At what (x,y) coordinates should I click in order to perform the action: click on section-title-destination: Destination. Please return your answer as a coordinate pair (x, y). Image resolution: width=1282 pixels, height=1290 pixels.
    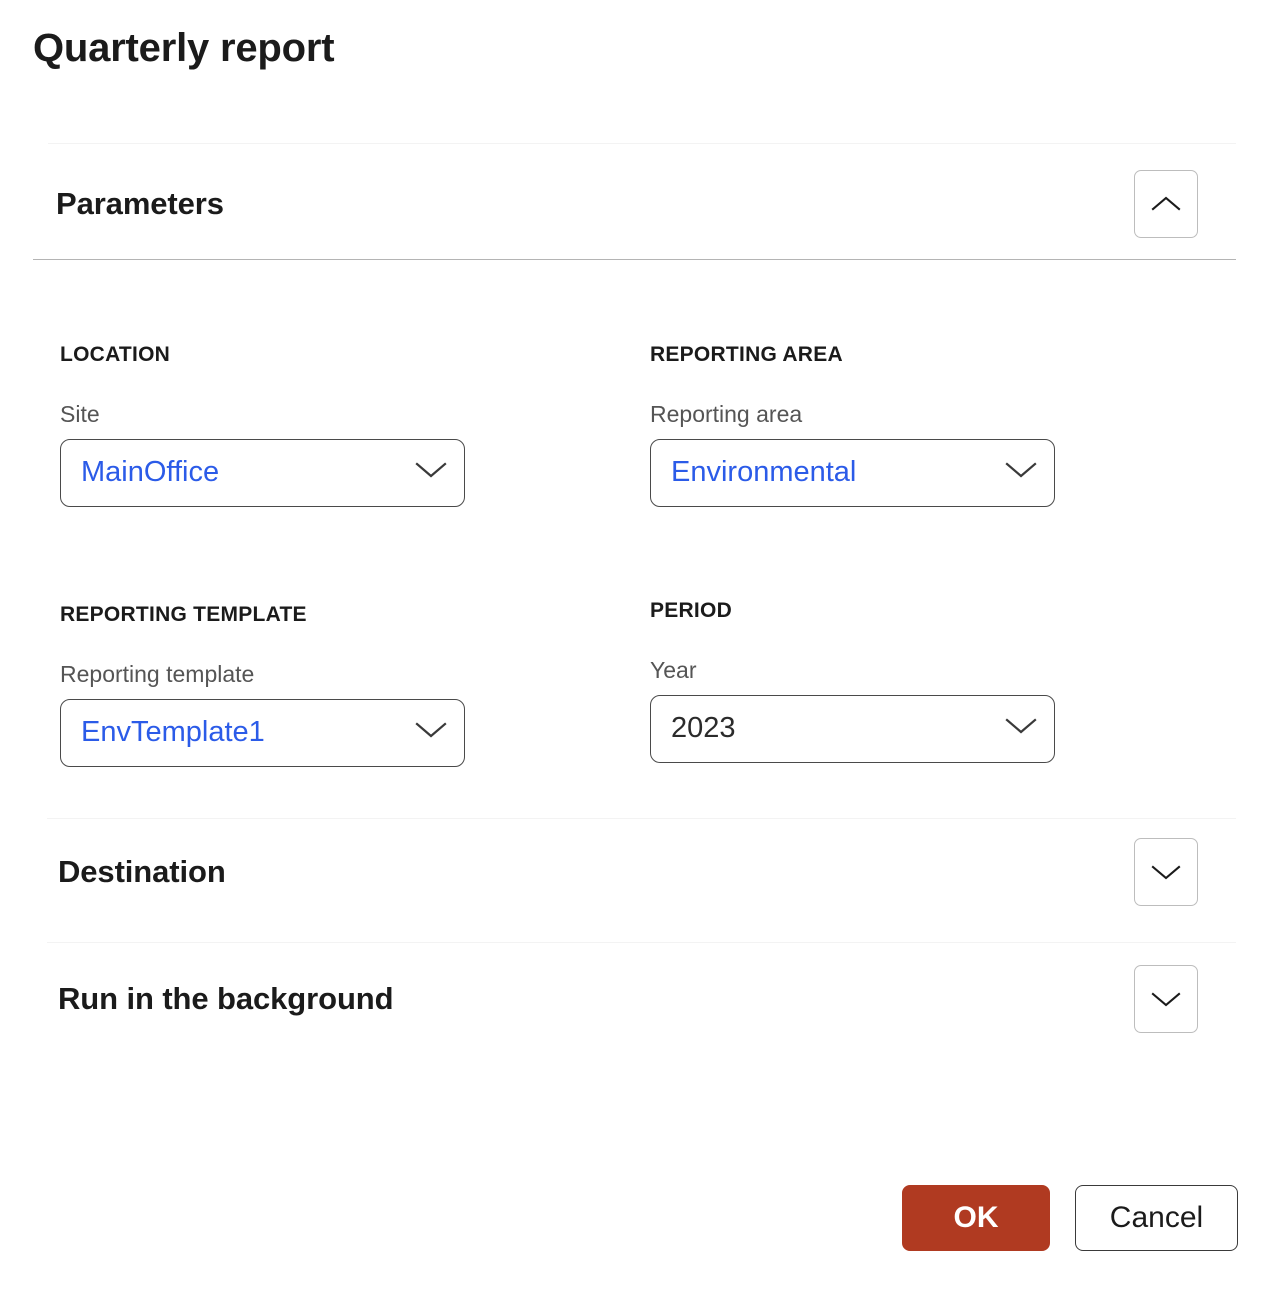
    Looking at the image, I should click on (142, 871).